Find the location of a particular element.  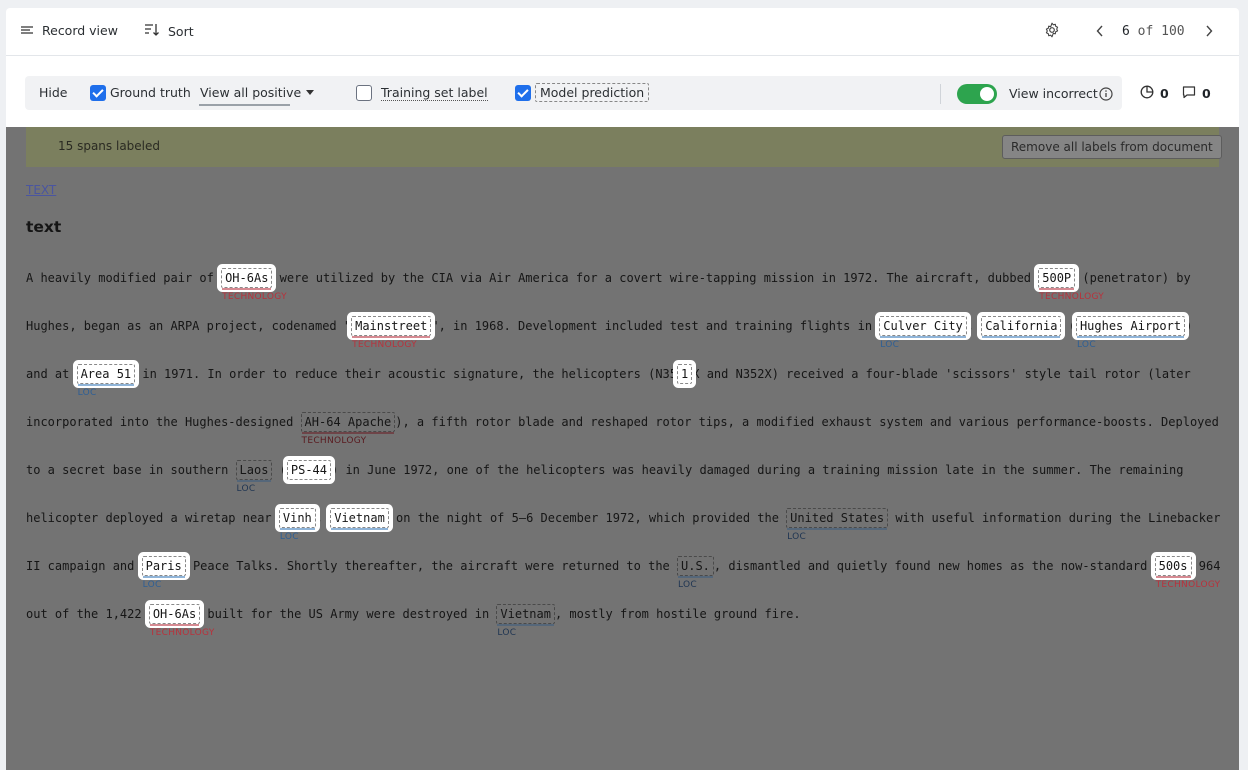

entity-span: Vietnam LOC is located at coordinates (525, 621).